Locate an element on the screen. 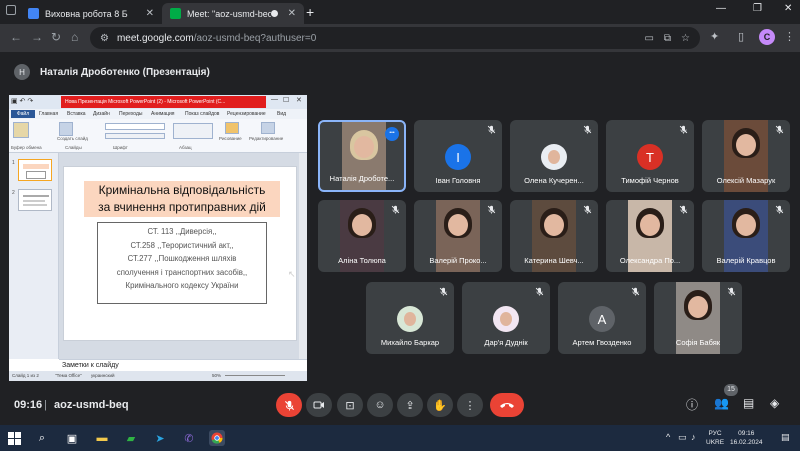  chrome-taskbar-icon is located at coordinates (217, 438).